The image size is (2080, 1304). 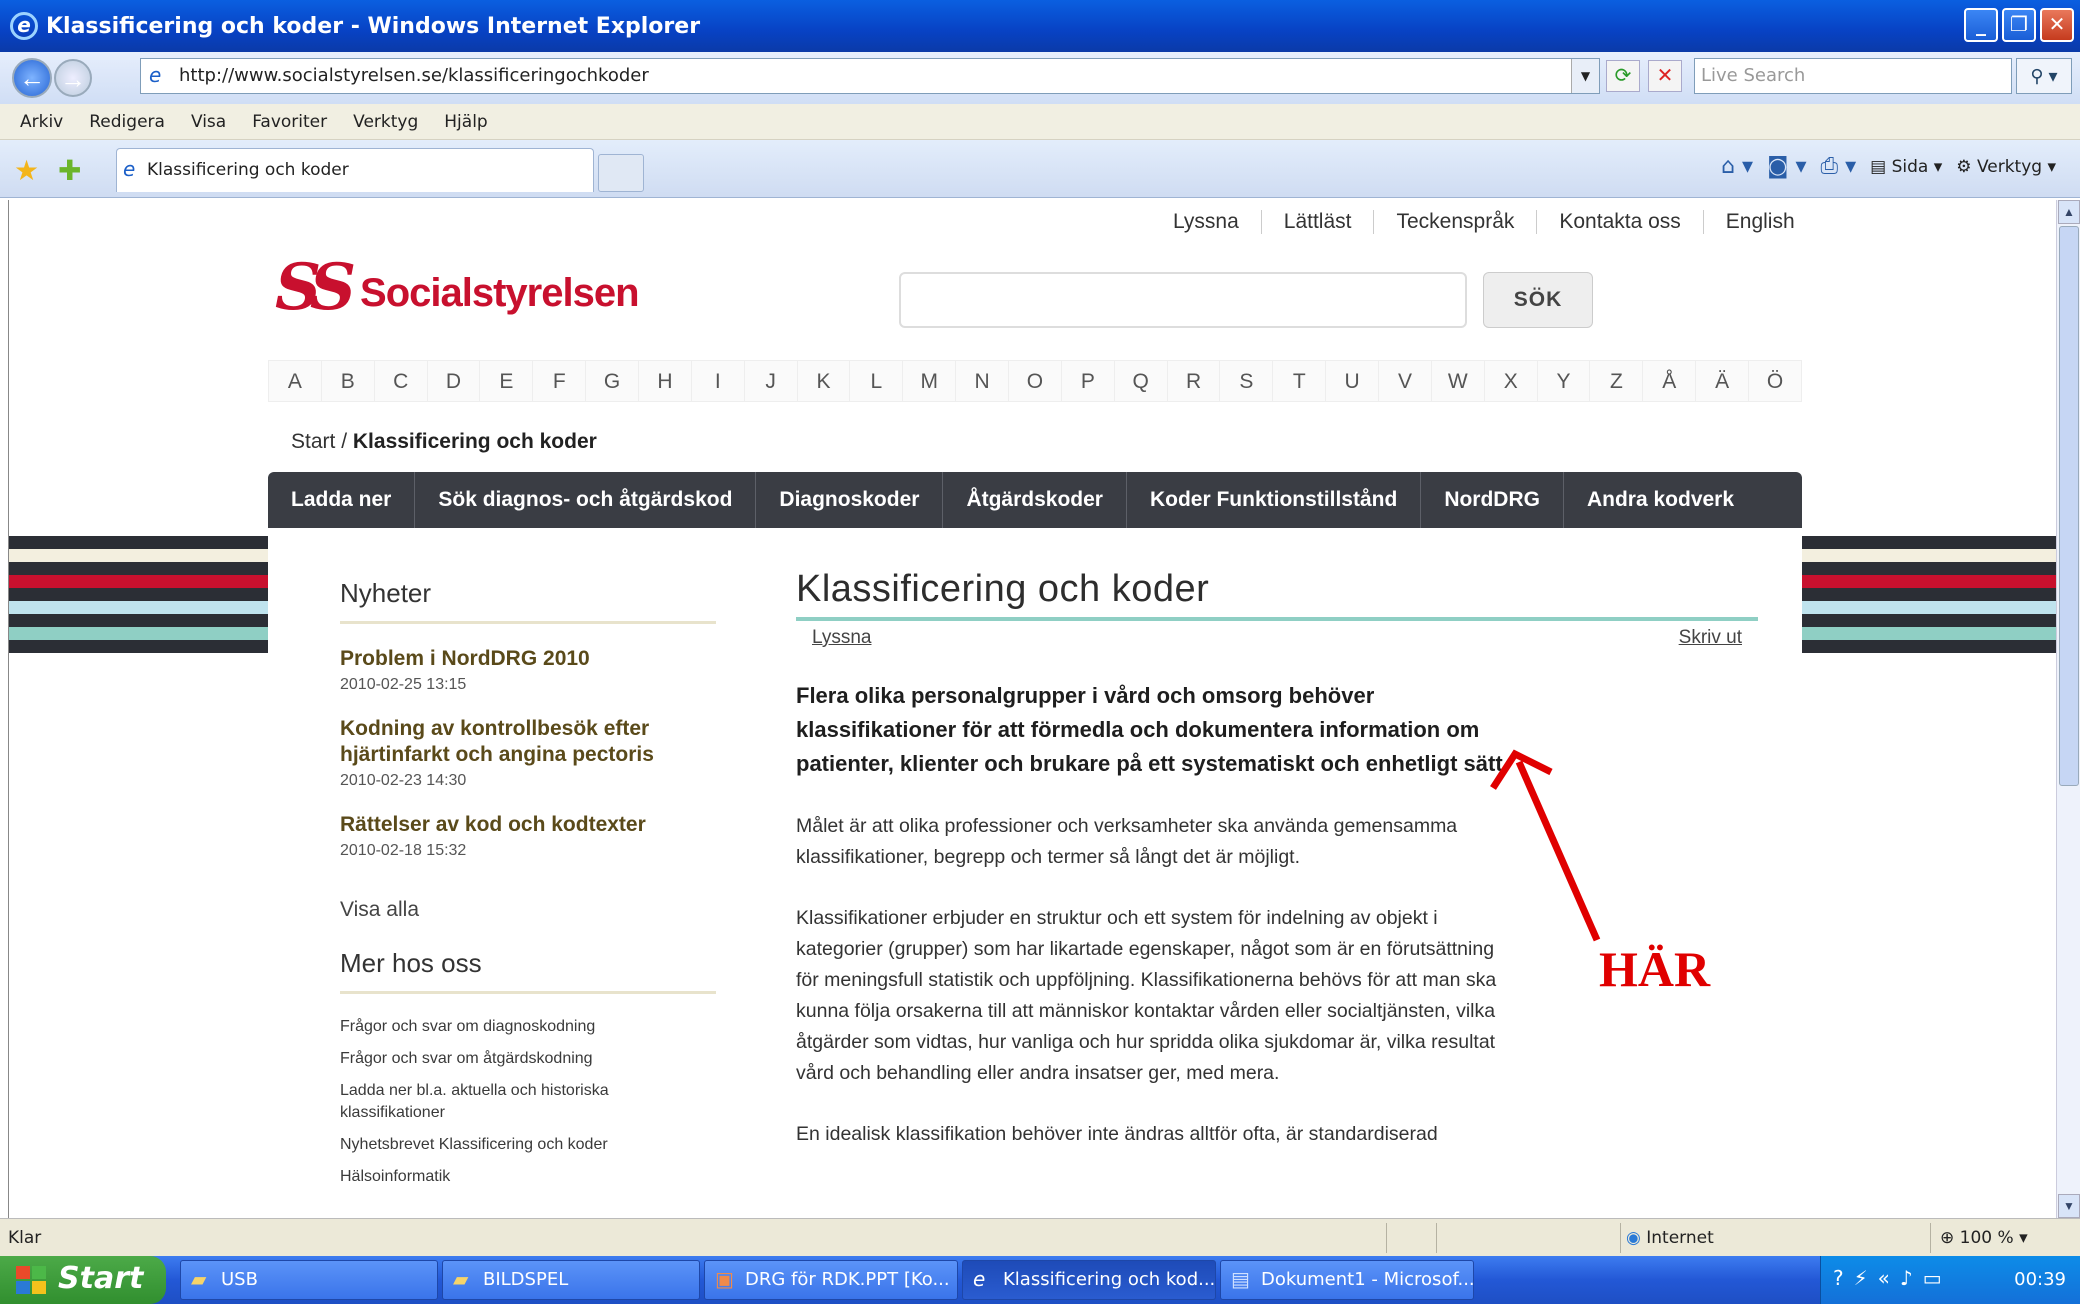 I want to click on menu-item-favoriter: Favoriter, so click(x=289, y=122).